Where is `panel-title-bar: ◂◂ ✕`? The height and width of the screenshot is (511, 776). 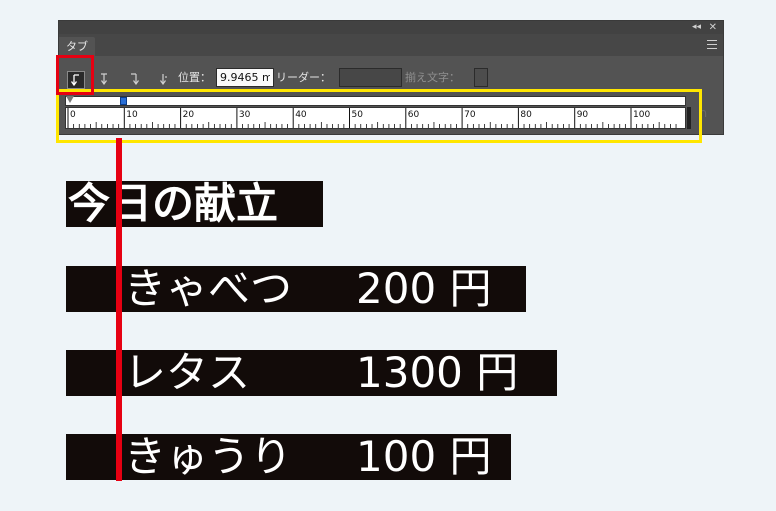 panel-title-bar: ◂◂ ✕ is located at coordinates (391, 27).